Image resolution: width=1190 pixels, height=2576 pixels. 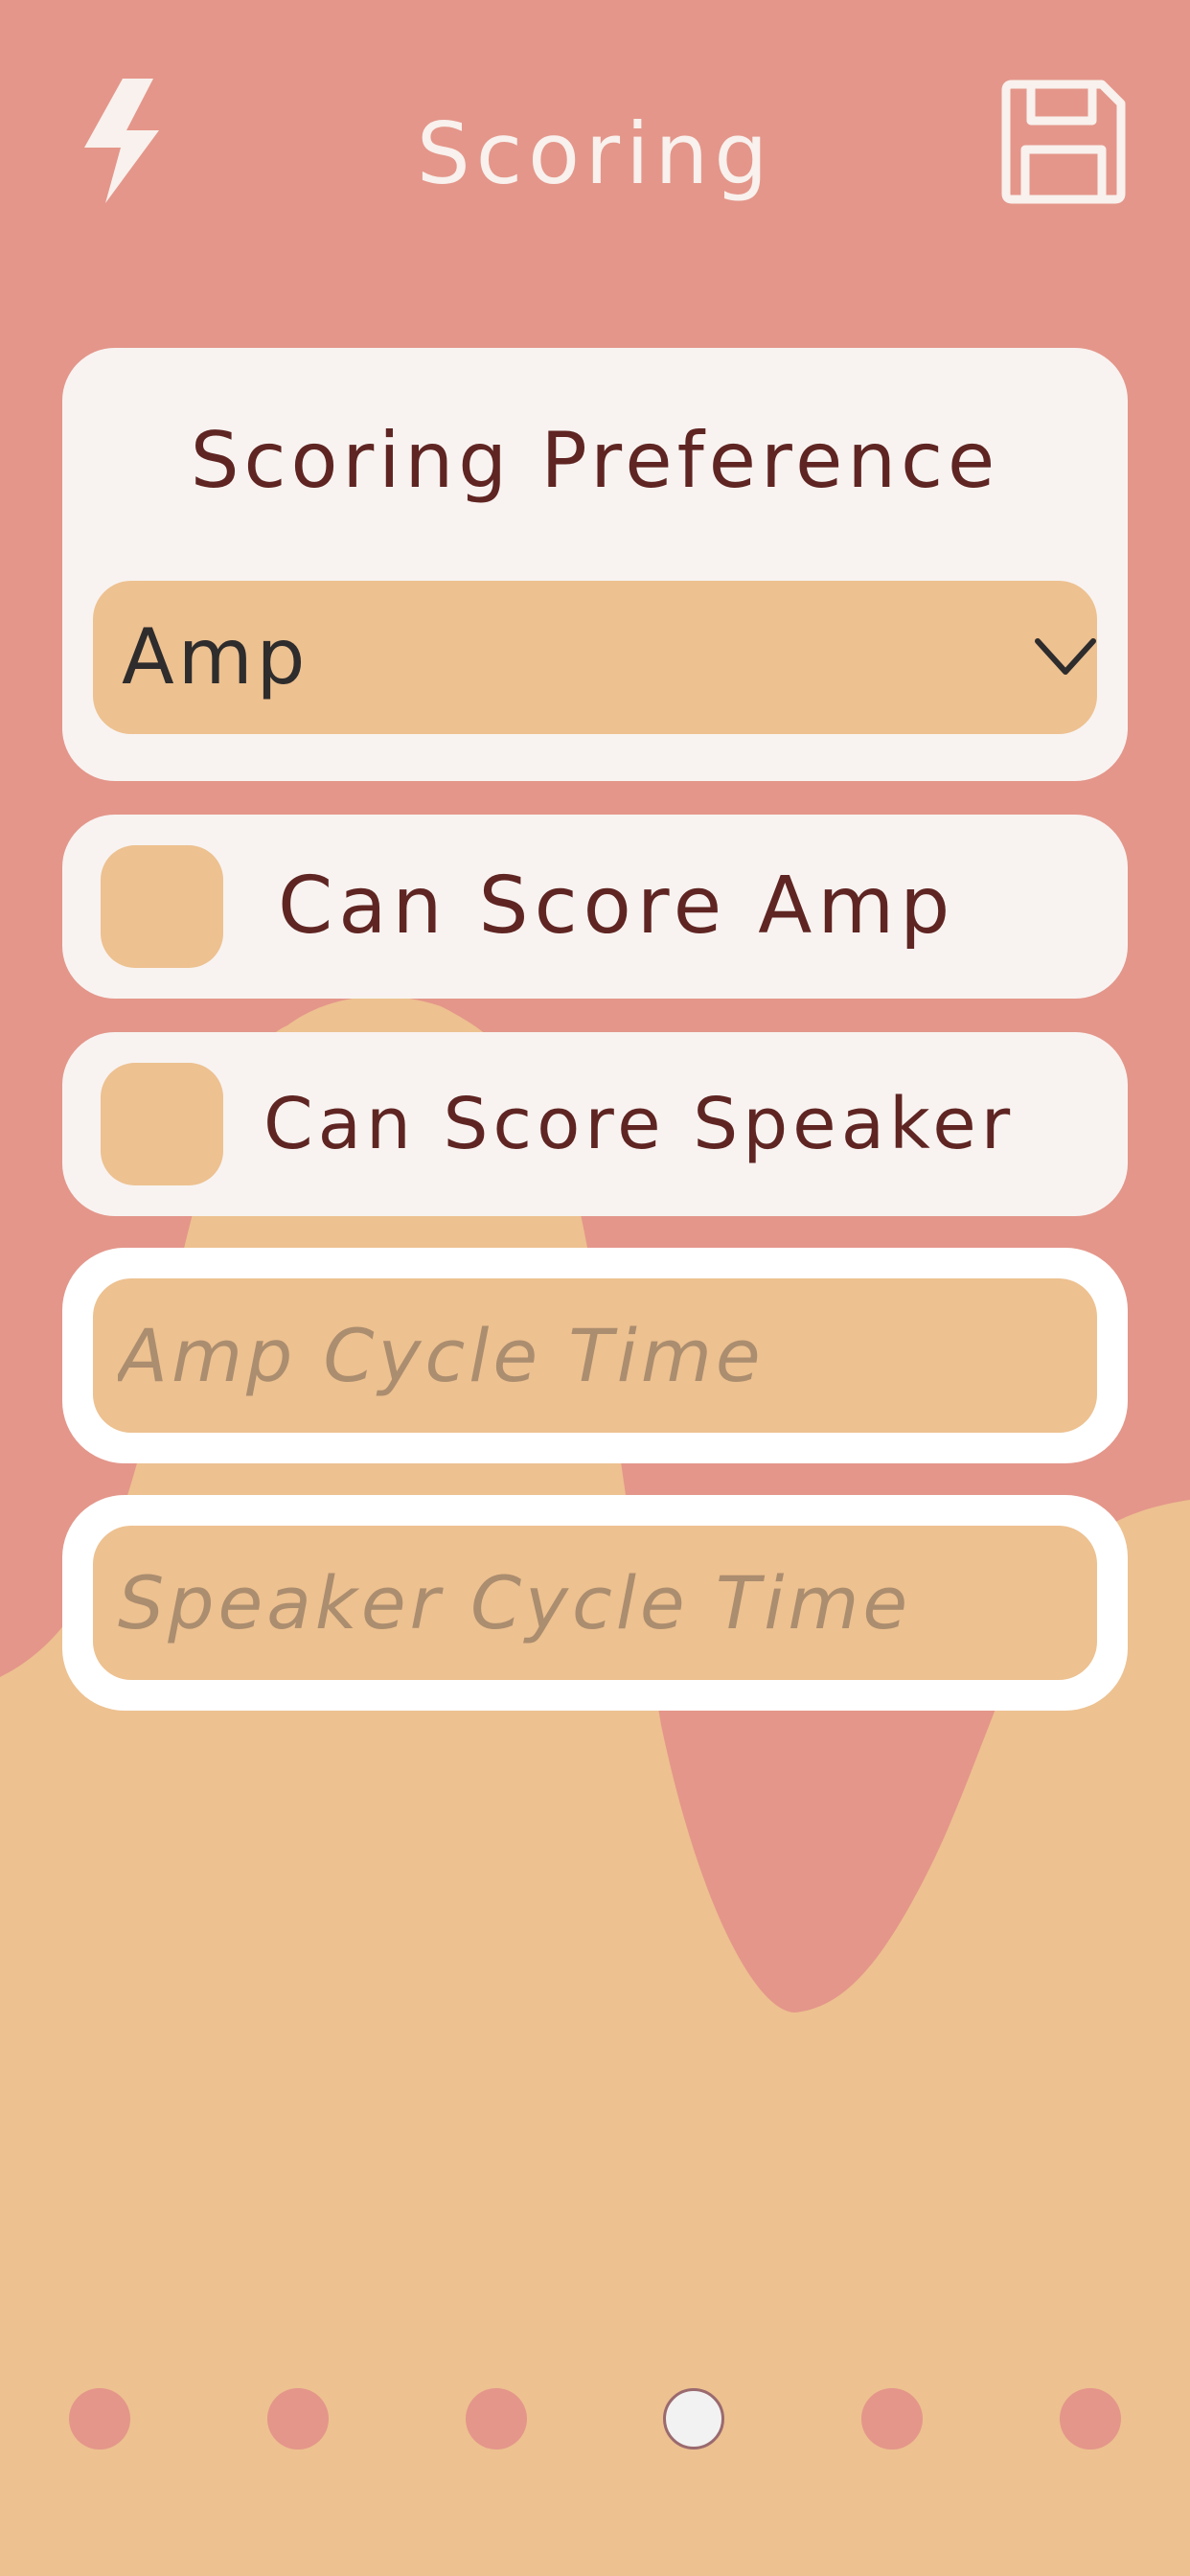 I want to click on speaker-cycle-time-card, so click(x=595, y=1603).